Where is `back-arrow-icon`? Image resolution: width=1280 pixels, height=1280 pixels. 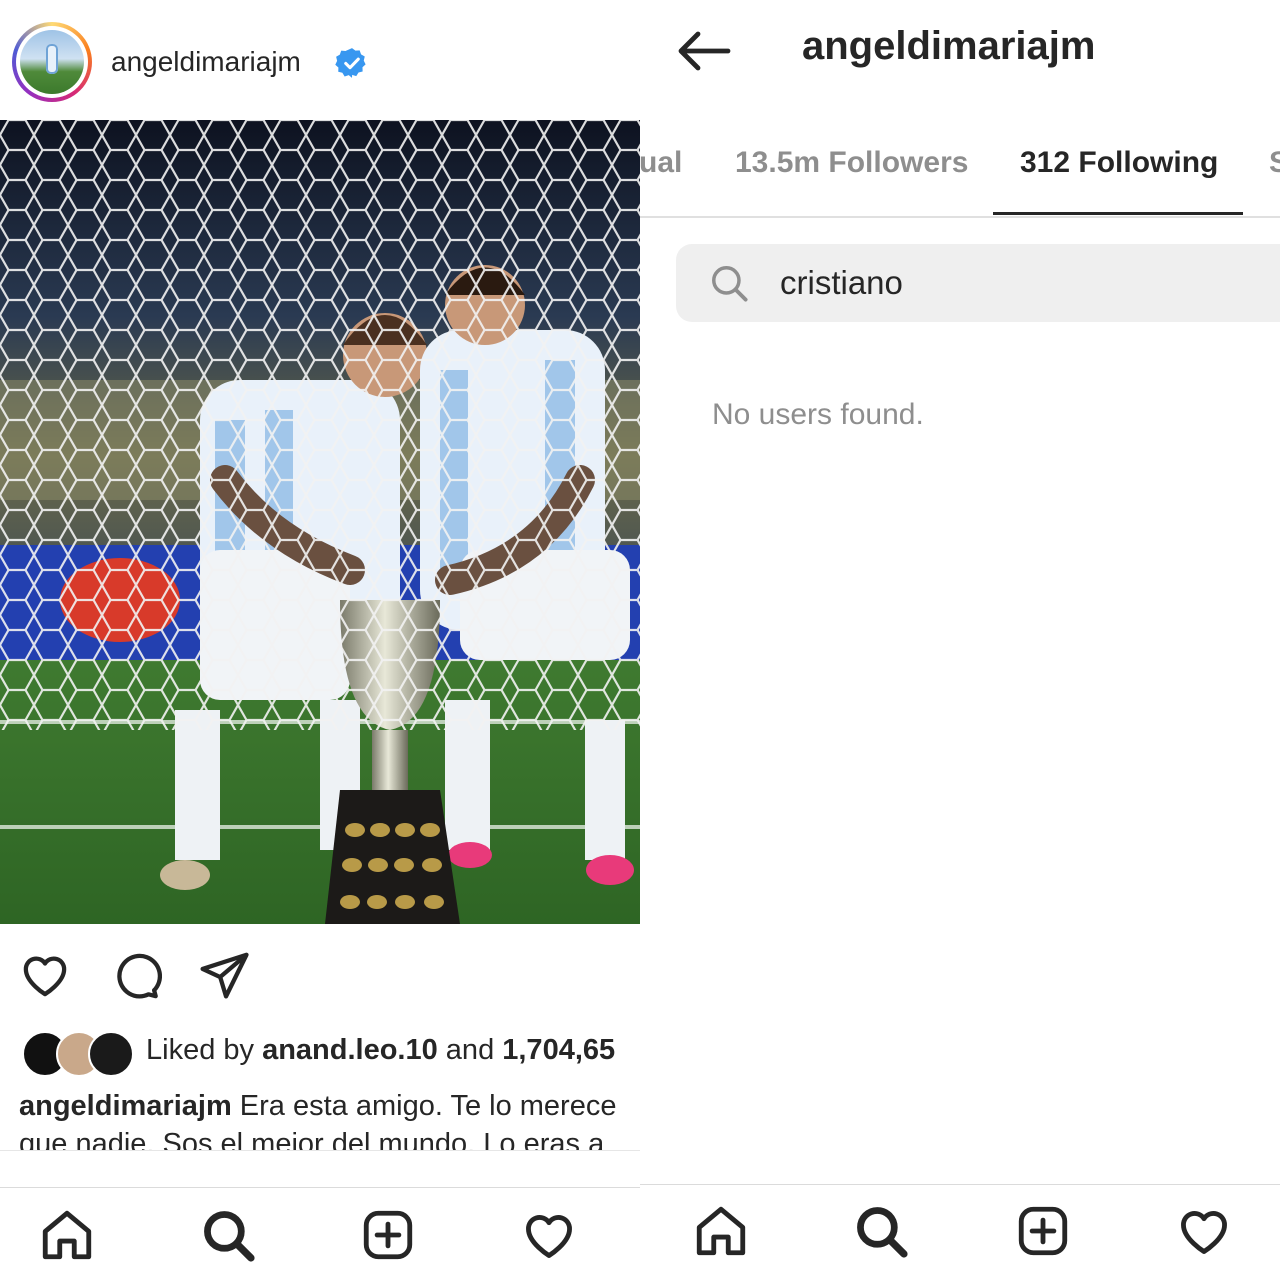
back-arrow-icon is located at coordinates (704, 51).